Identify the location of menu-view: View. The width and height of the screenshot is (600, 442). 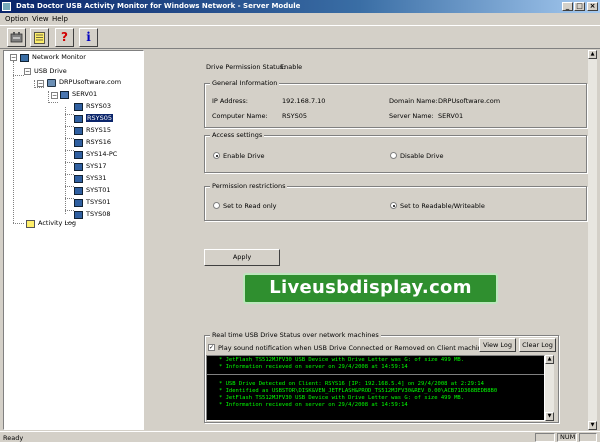
(40, 19).